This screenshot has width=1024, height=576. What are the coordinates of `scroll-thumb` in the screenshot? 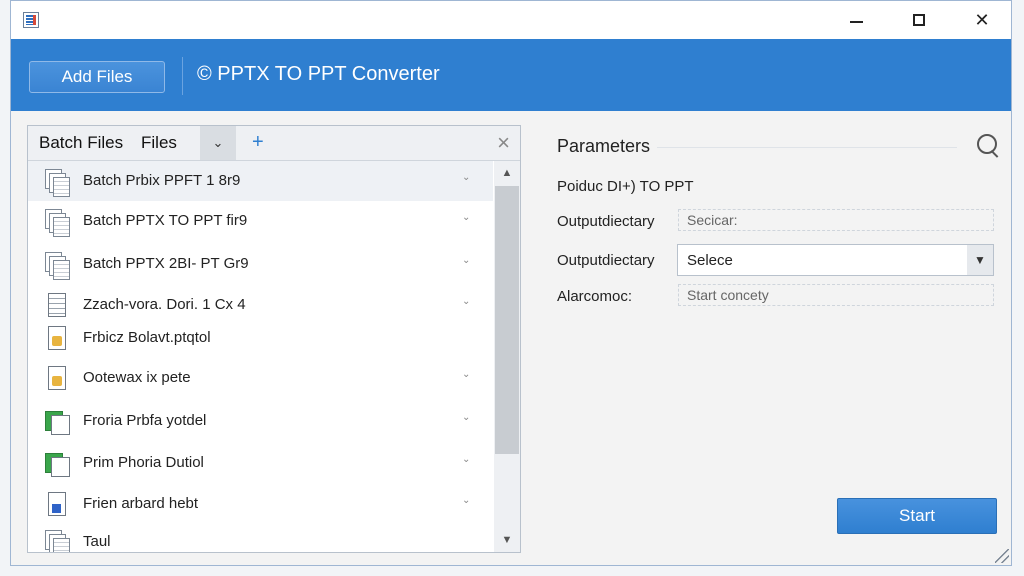 It's located at (507, 320).